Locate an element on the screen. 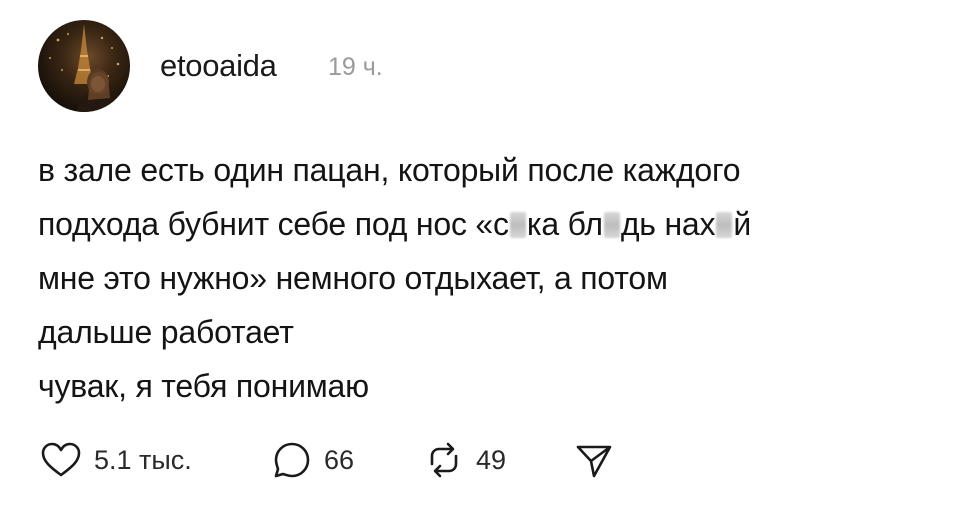  like-count: 5.1 тыс. is located at coordinates (143, 459).